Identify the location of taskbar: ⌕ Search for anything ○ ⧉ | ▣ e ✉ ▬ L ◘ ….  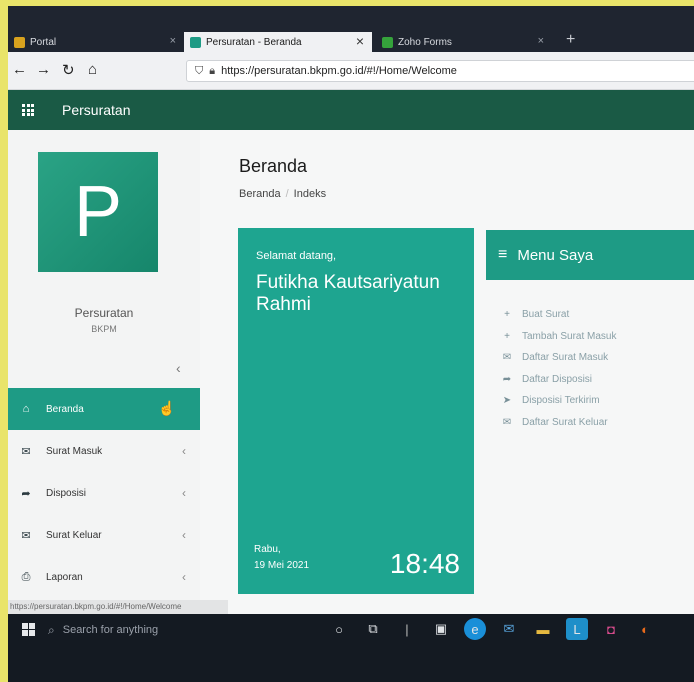
(351, 648).